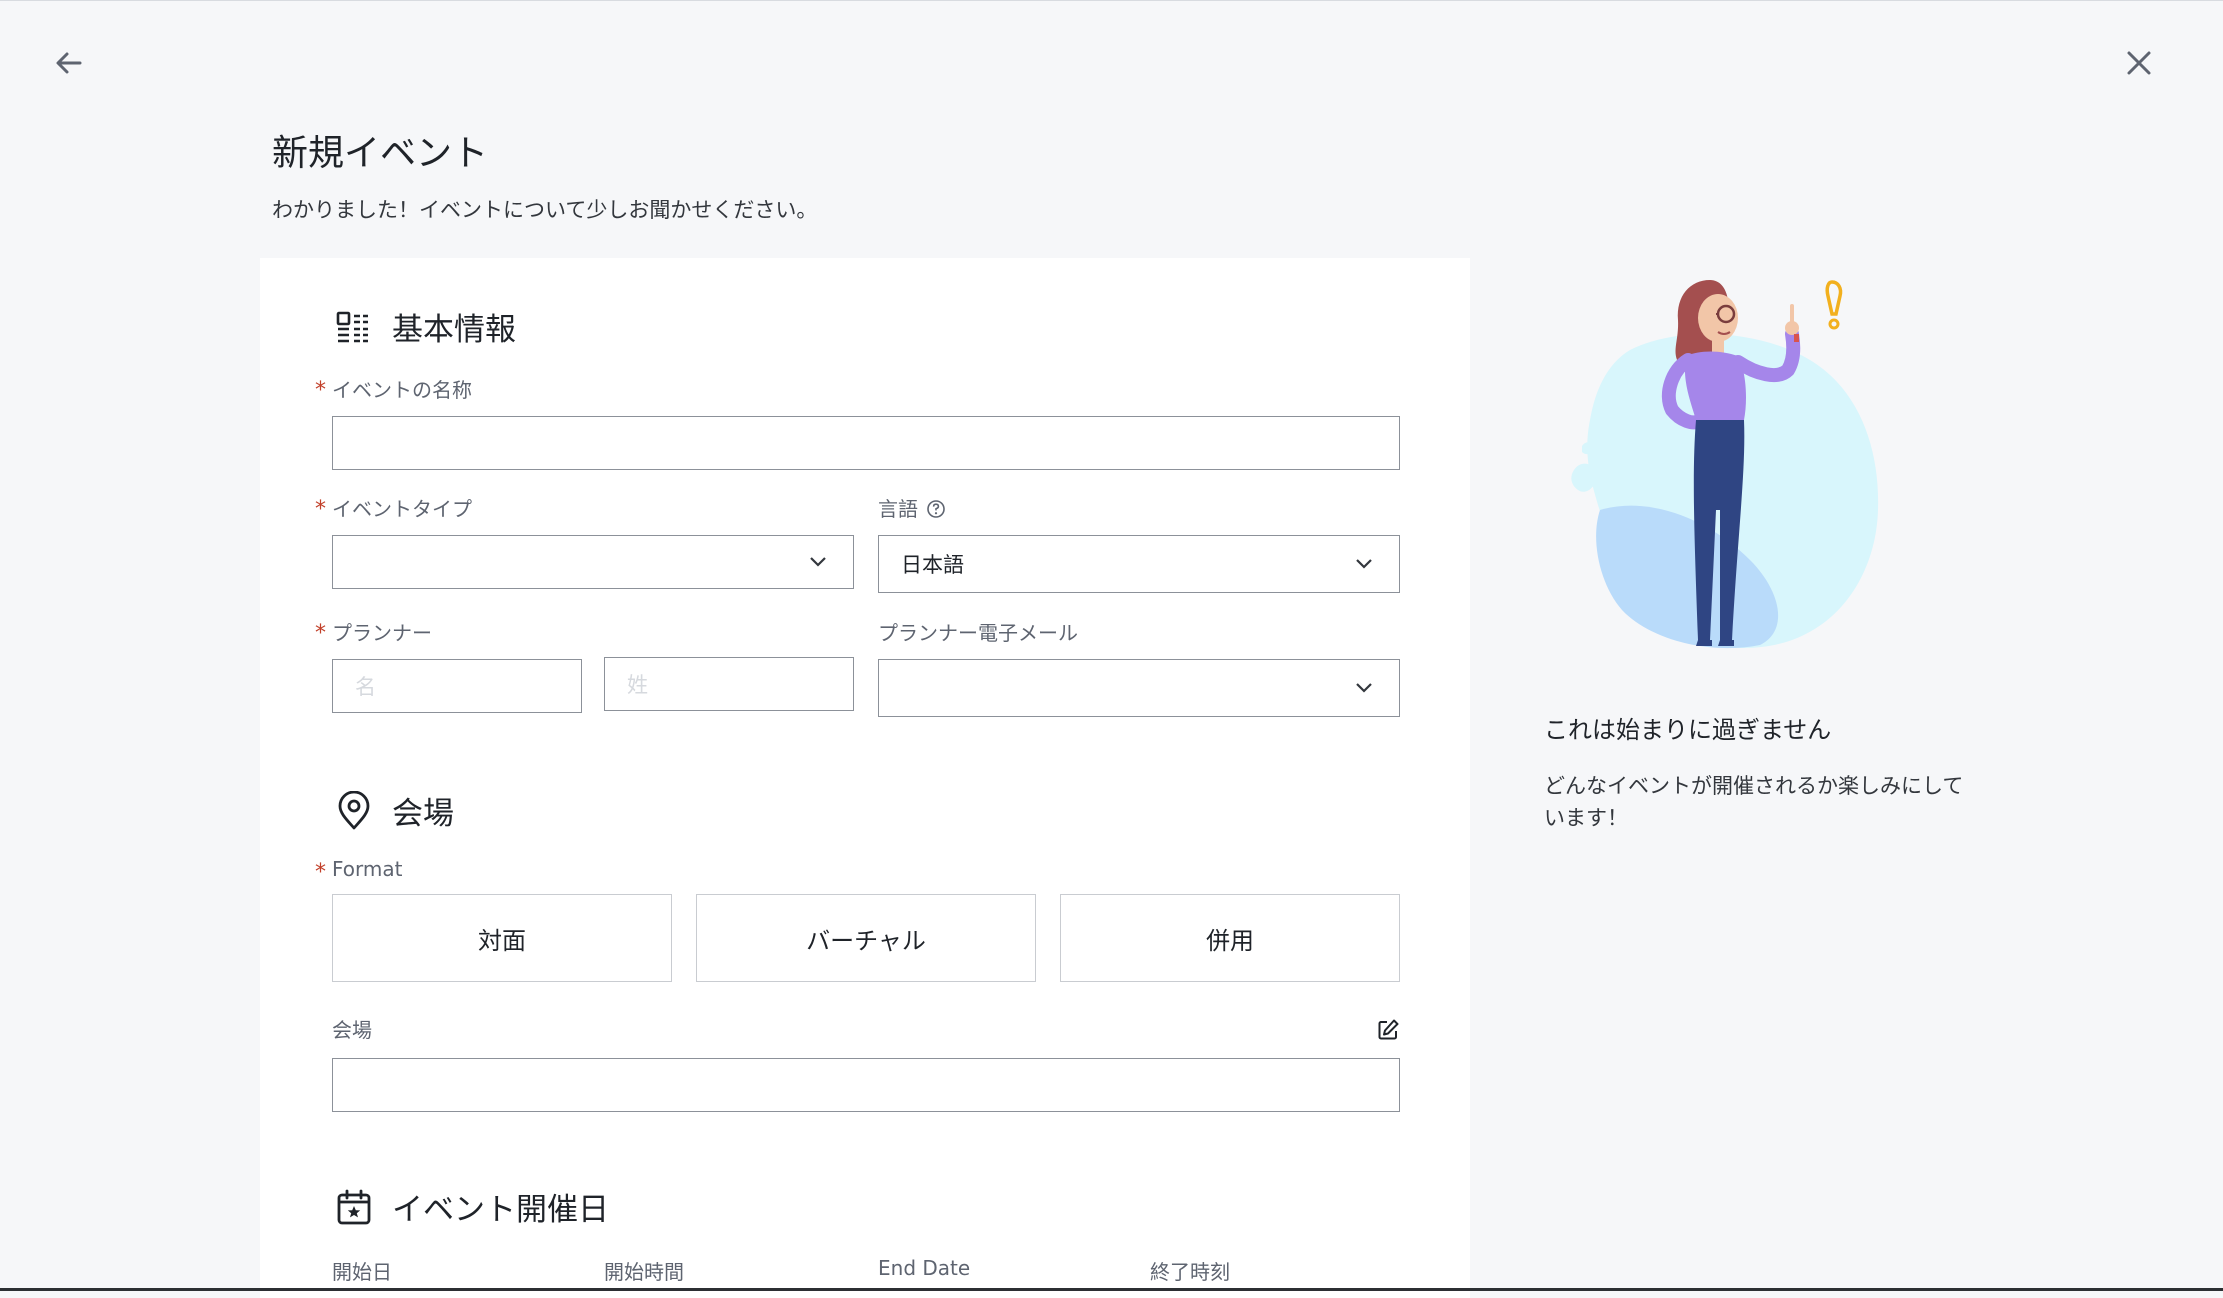 The height and width of the screenshot is (1298, 2223). What do you see at coordinates (932, 565) in the screenshot?
I see `language-value: 日本語` at bounding box center [932, 565].